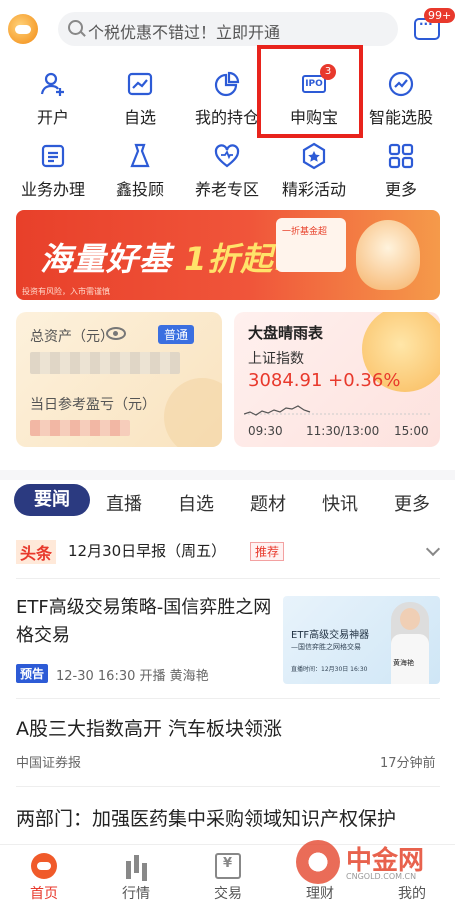 This screenshot has height=911, width=455. What do you see at coordinates (119, 379) in the screenshot?
I see `asset-card: 总资产（元） 普通 当日参考盈亏（元）` at bounding box center [119, 379].